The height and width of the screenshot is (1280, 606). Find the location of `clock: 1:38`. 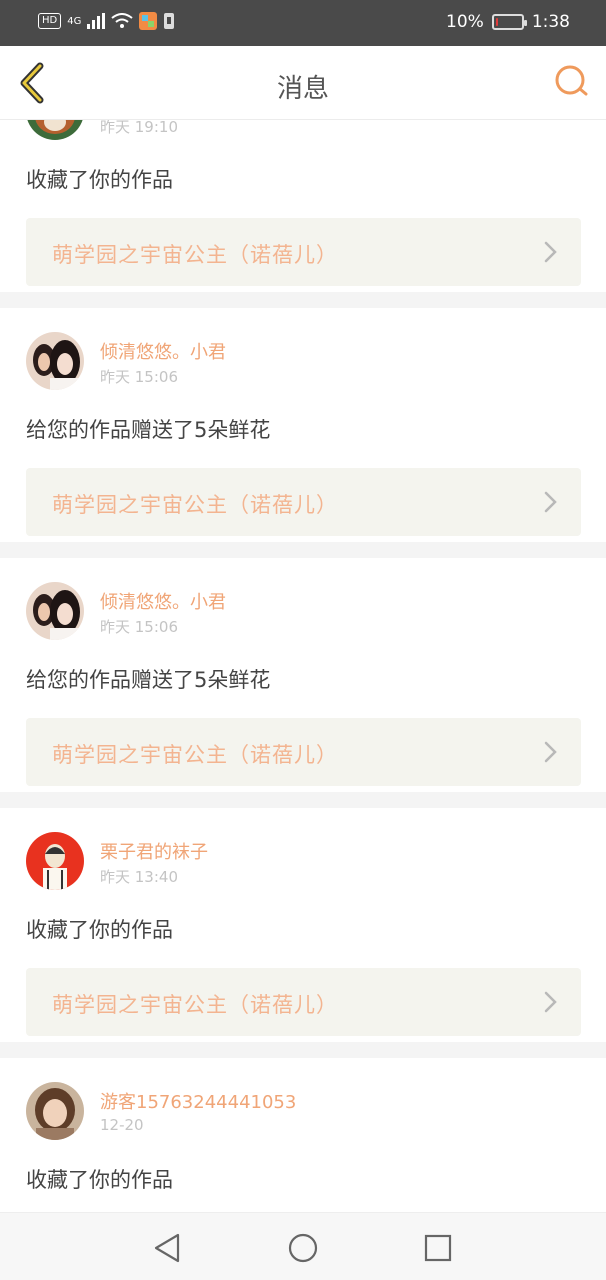

clock: 1:38 is located at coordinates (550, 22).